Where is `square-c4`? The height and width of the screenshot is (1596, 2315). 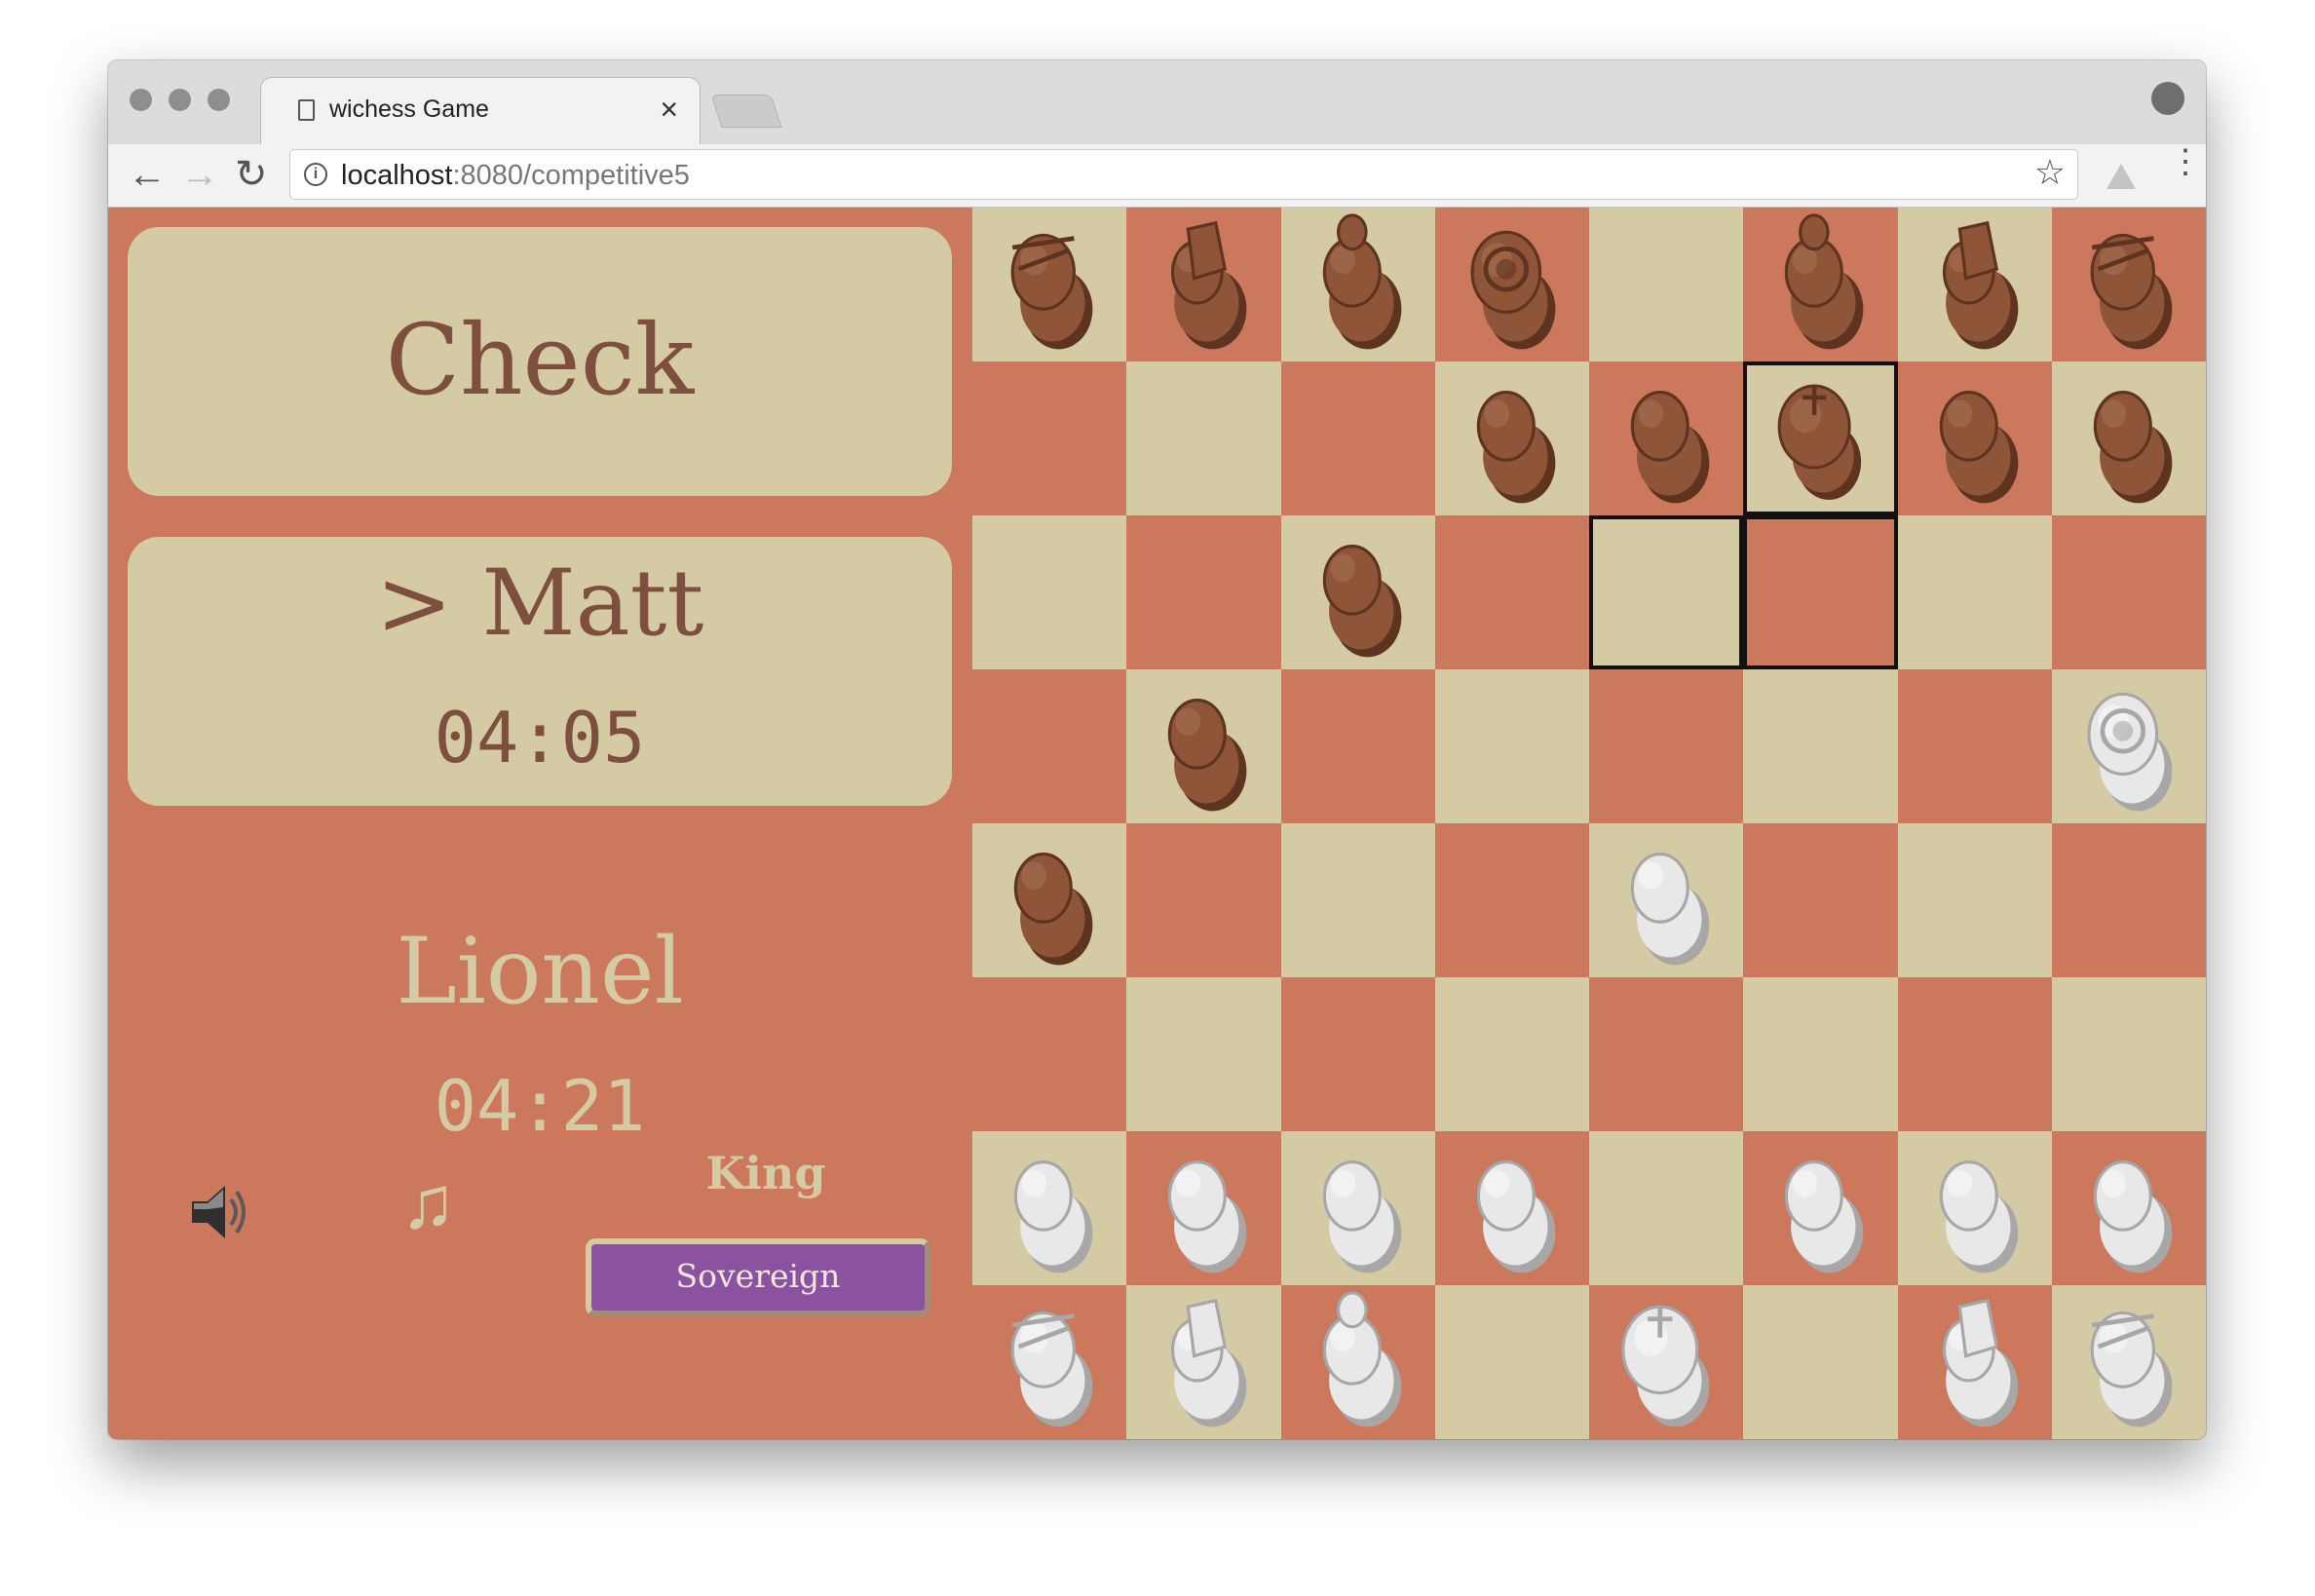 square-c4 is located at coordinates (1358, 900).